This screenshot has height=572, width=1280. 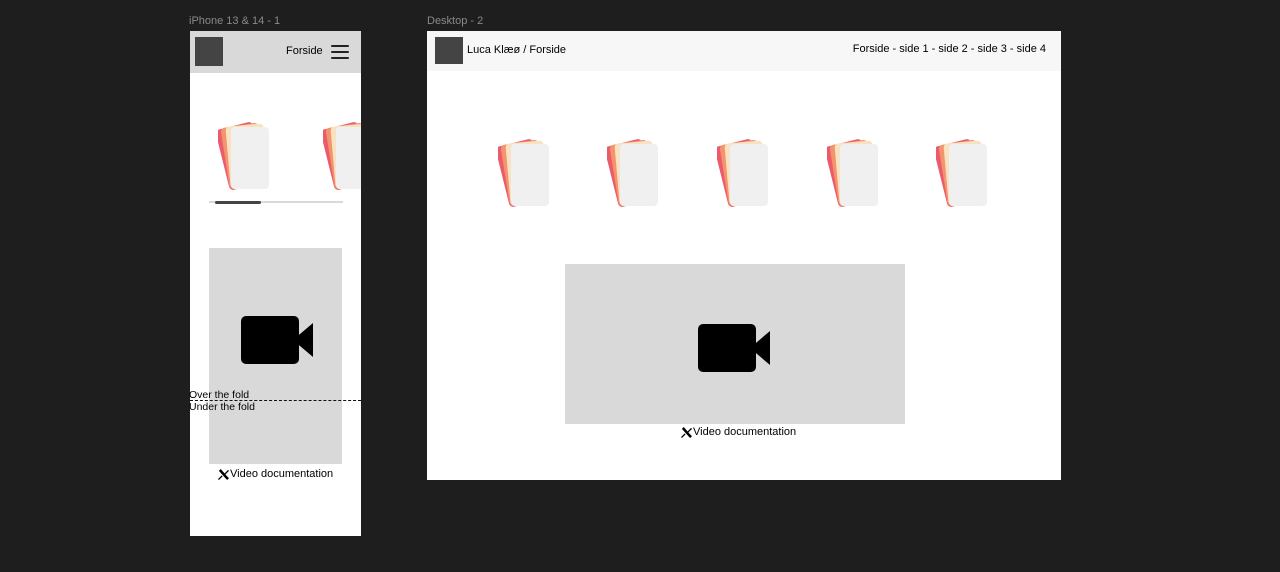 What do you see at coordinates (455, 21) in the screenshot?
I see `desktop-frame-label: Desktop - 2` at bounding box center [455, 21].